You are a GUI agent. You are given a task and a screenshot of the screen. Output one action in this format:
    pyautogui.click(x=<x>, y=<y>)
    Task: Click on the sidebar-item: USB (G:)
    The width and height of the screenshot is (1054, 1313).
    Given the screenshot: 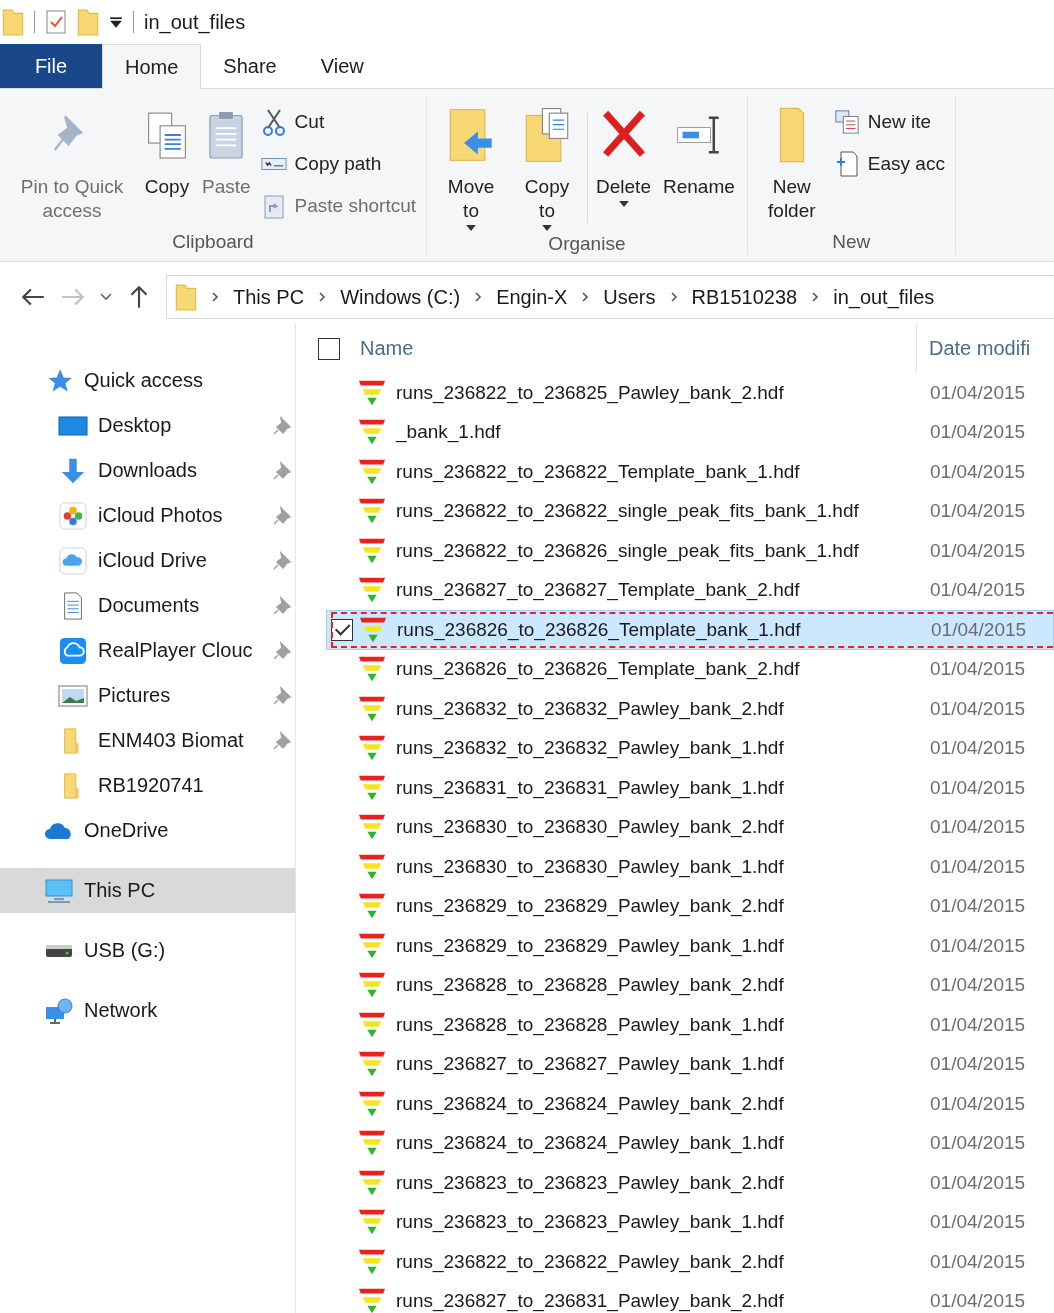 What is the action you would take?
    pyautogui.click(x=147, y=950)
    